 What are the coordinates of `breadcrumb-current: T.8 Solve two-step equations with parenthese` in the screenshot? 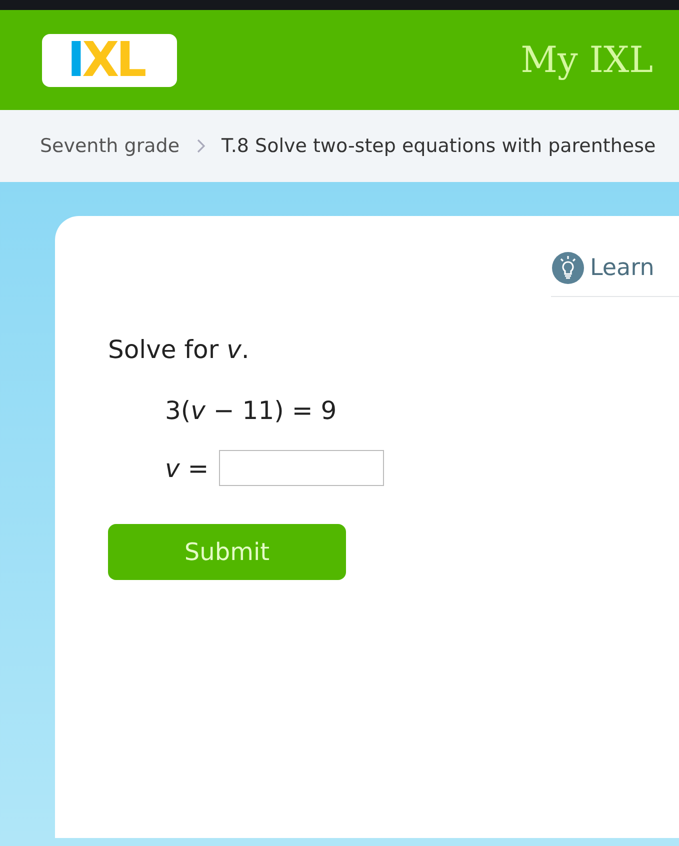 It's located at (439, 146).